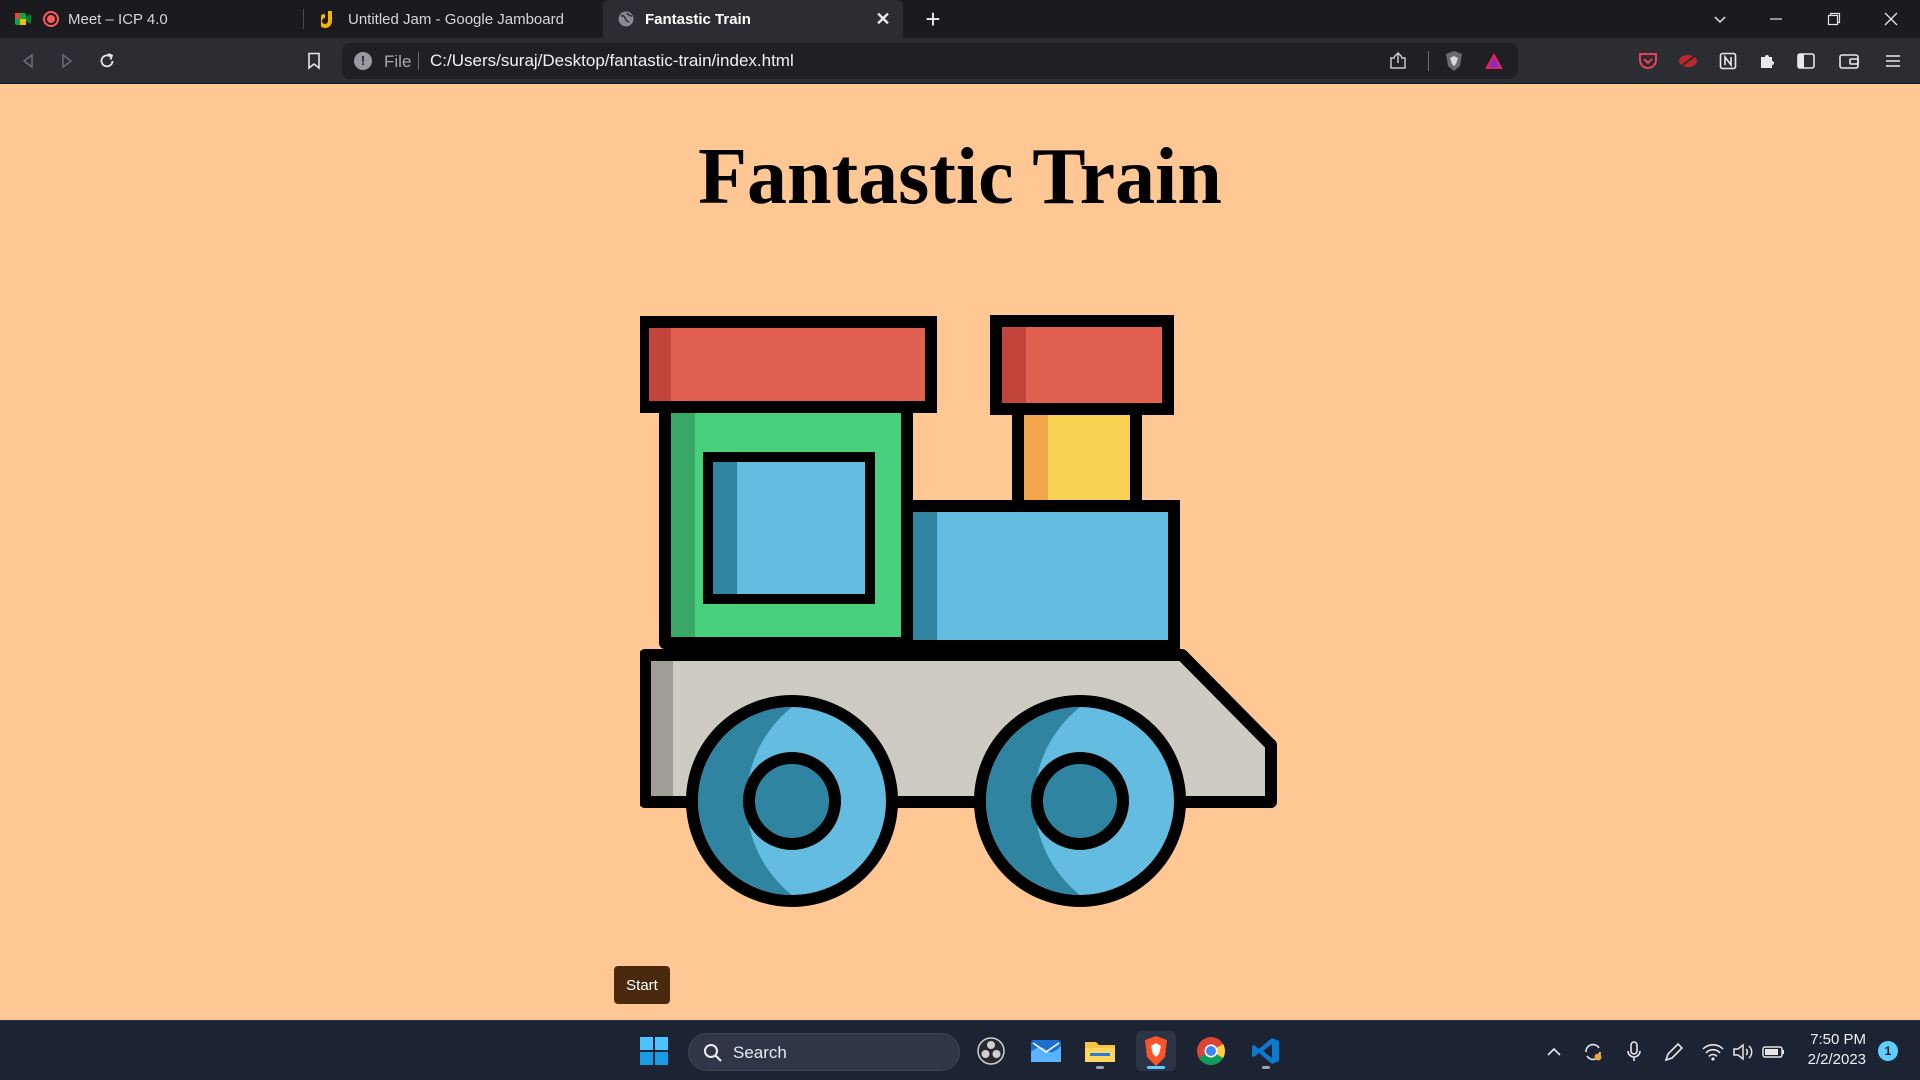 The width and height of the screenshot is (1920, 1080). Describe the element at coordinates (1837, 1050) in the screenshot. I see `system-clock: 7:50 PM 2/2/2023` at that location.